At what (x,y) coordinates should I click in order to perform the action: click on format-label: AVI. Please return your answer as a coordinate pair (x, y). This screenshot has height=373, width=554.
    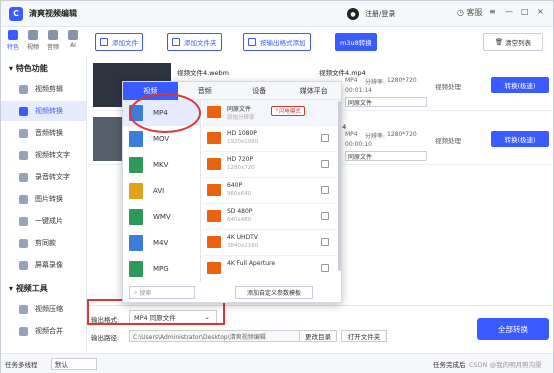
    Looking at the image, I should click on (159, 191).